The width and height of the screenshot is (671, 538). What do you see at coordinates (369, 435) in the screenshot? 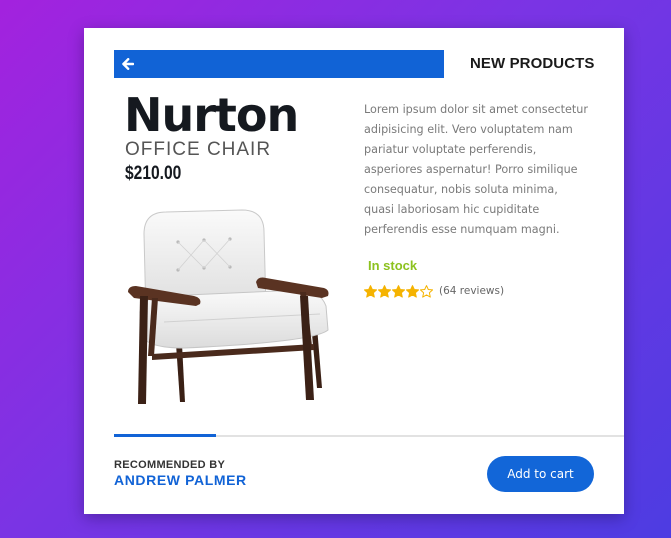
I see `progress-track` at bounding box center [369, 435].